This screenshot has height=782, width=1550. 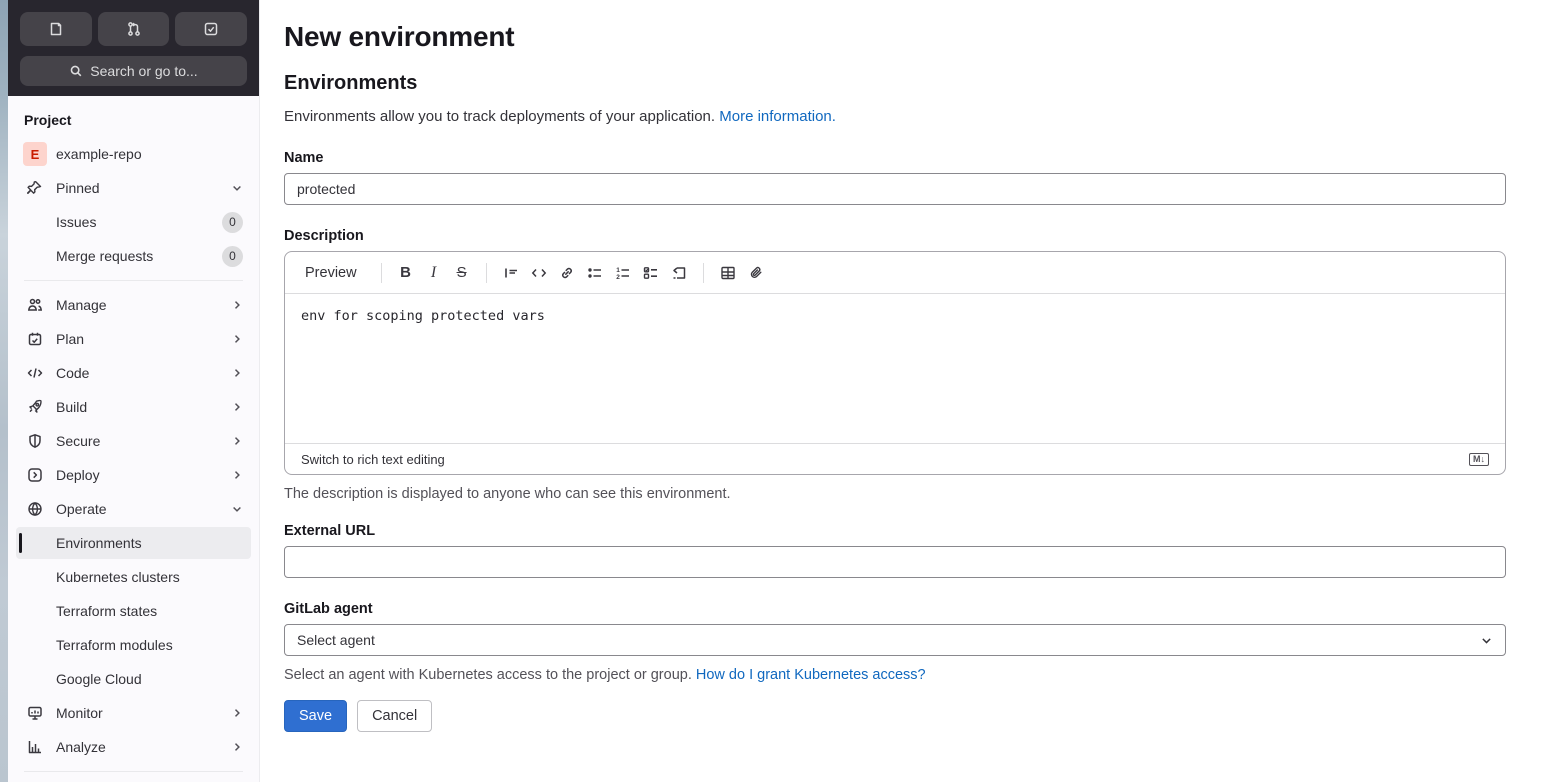 What do you see at coordinates (777, 116) in the screenshot?
I see `more-information-link: More information.` at bounding box center [777, 116].